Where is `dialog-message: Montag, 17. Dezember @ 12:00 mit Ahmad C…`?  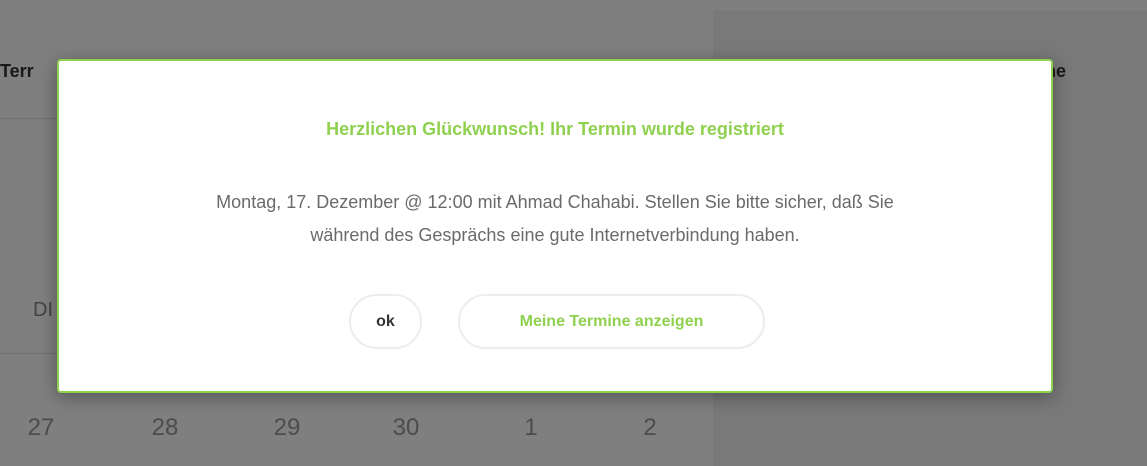 dialog-message: Montag, 17. Dezember @ 12:00 mit Ahmad C… is located at coordinates (555, 219).